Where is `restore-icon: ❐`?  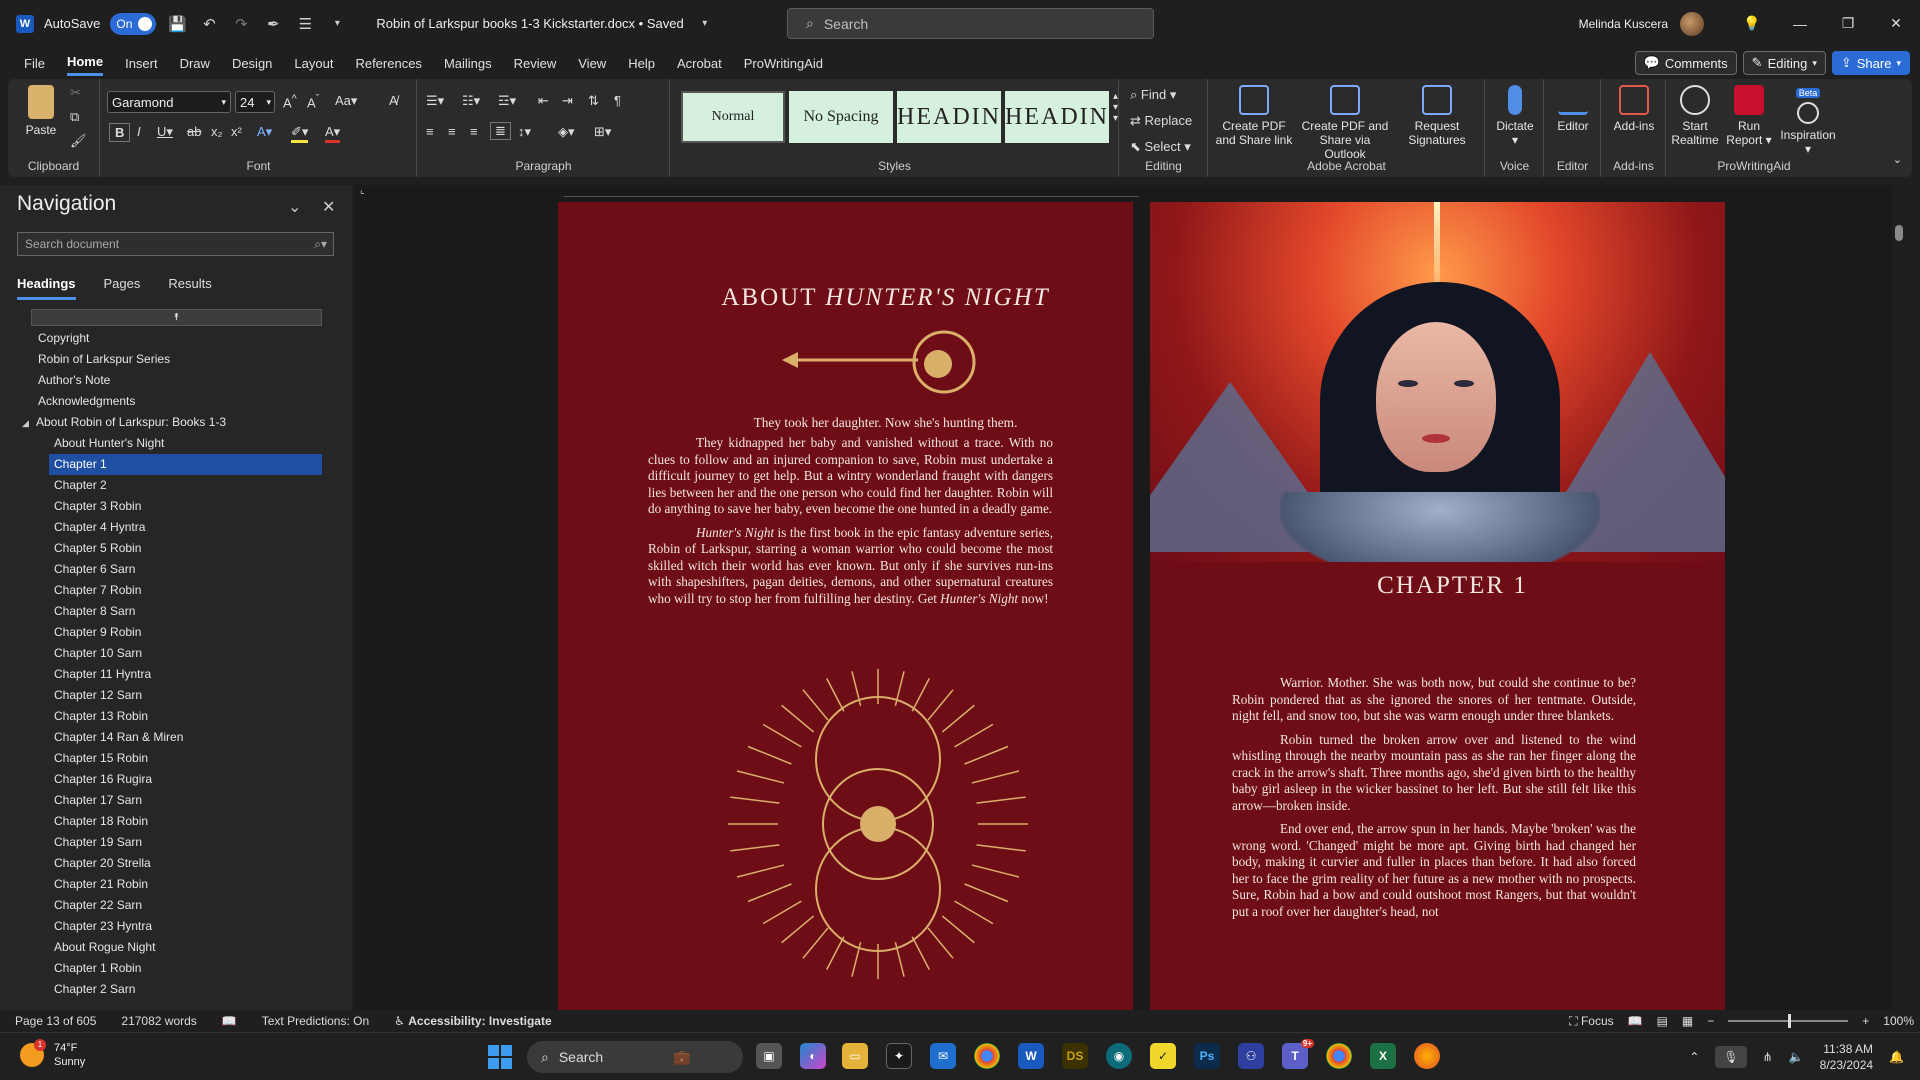
restore-icon: ❐ is located at coordinates (1848, 23).